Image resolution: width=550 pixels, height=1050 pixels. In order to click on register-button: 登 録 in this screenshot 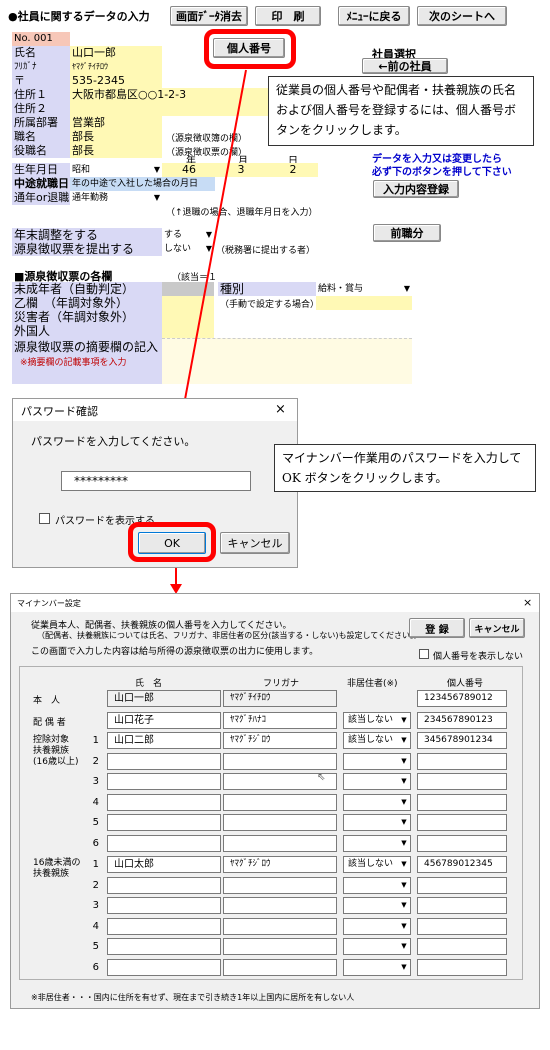, I will do `click(437, 628)`.